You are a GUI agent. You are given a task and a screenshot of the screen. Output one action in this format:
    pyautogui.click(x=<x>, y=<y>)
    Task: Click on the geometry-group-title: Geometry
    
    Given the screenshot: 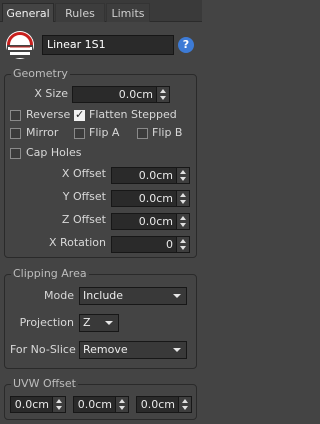 What is the action you would take?
    pyautogui.click(x=40, y=73)
    